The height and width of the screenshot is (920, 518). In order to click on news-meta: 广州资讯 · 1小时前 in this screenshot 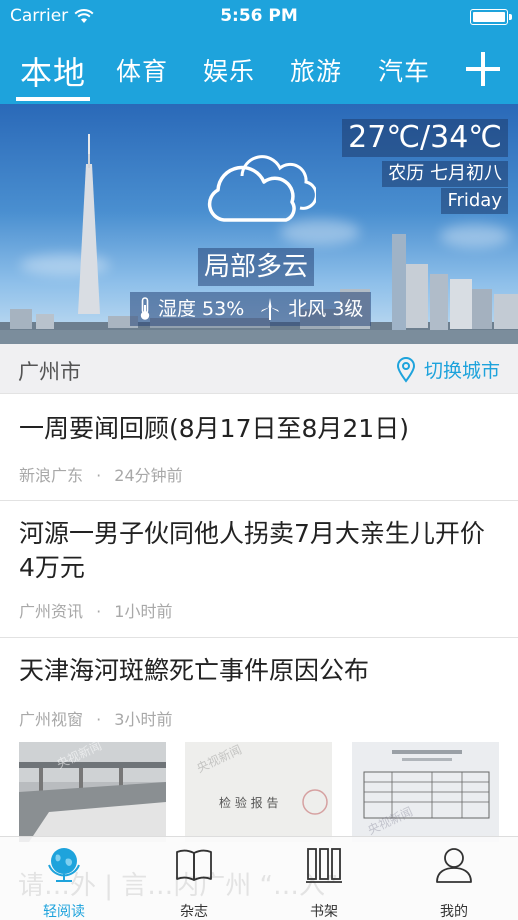, I will do `click(96, 611)`.